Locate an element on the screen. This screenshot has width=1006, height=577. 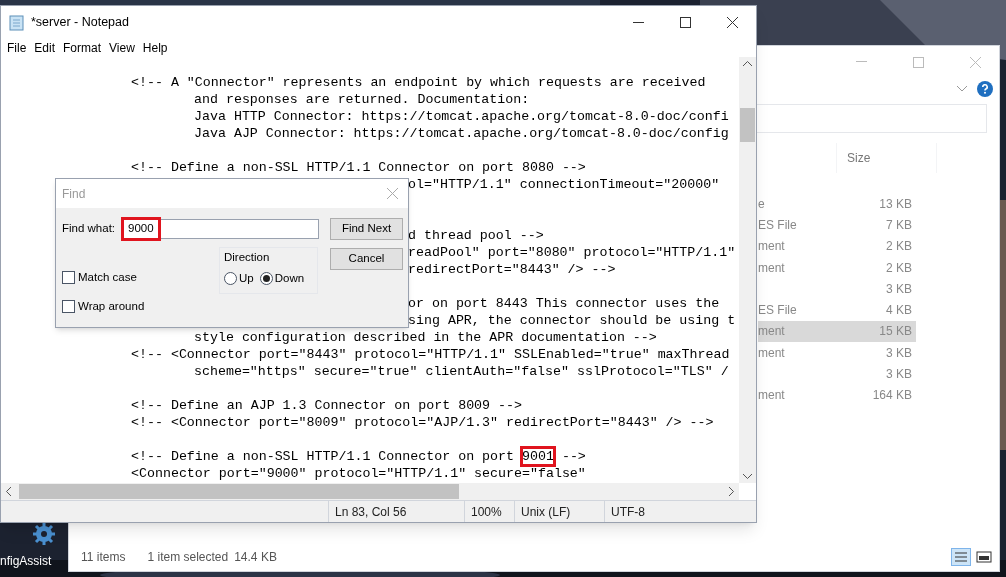
code-line: ol="HTTP/1.1" connectionTimeout="20000" is located at coordinates (564, 184).